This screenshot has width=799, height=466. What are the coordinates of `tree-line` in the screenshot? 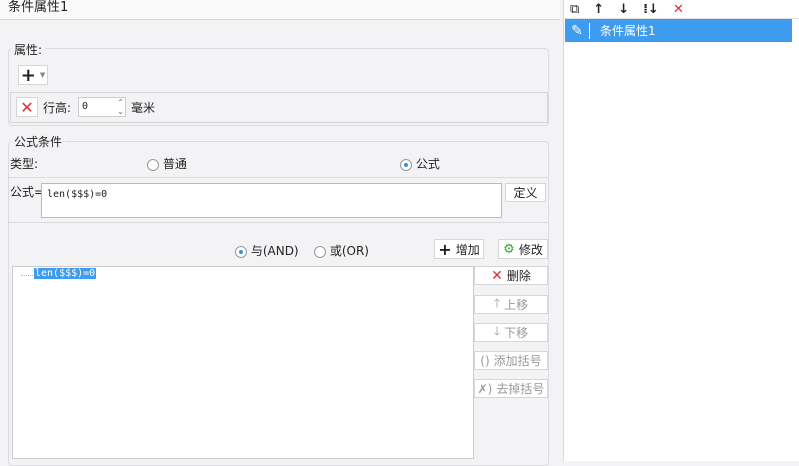 It's located at (27, 275).